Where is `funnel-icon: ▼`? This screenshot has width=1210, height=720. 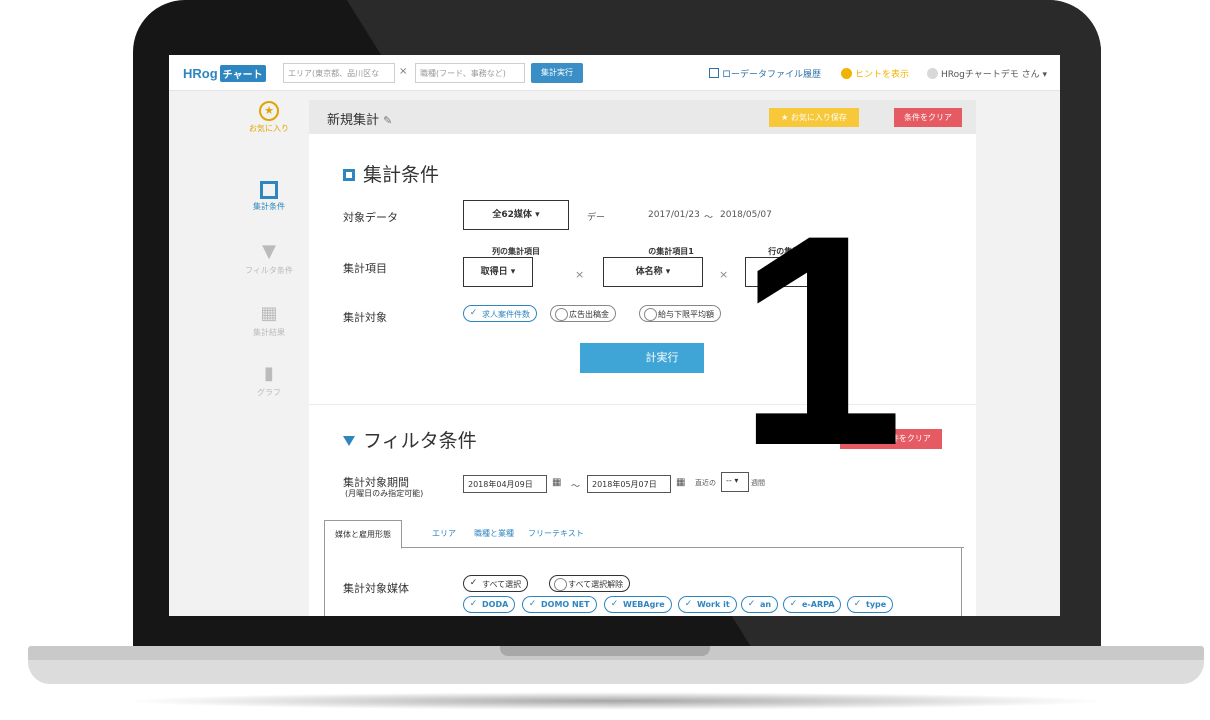 funnel-icon: ▼ is located at coordinates (269, 251).